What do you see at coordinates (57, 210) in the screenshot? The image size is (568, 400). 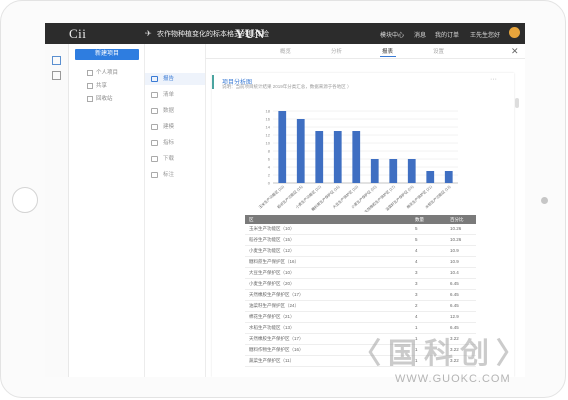 I see `icon-rail` at bounding box center [57, 210].